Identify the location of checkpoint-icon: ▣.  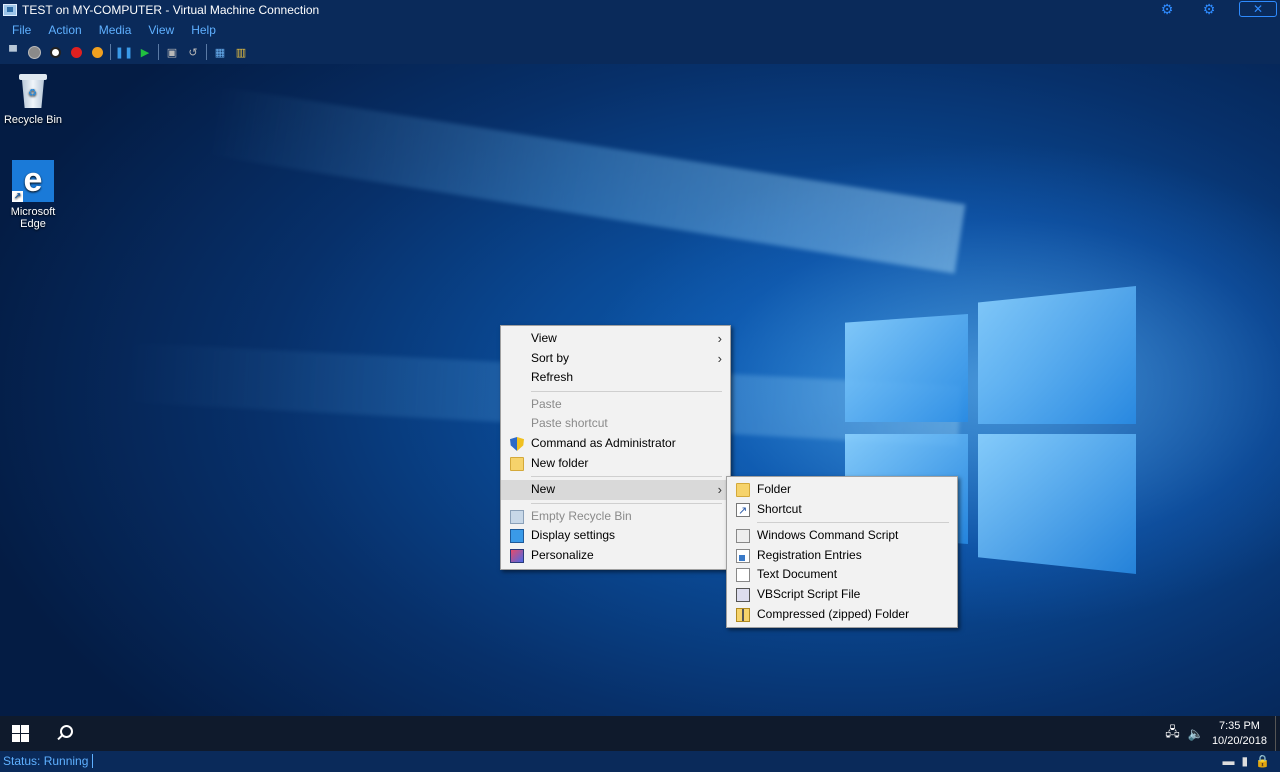
(172, 52).